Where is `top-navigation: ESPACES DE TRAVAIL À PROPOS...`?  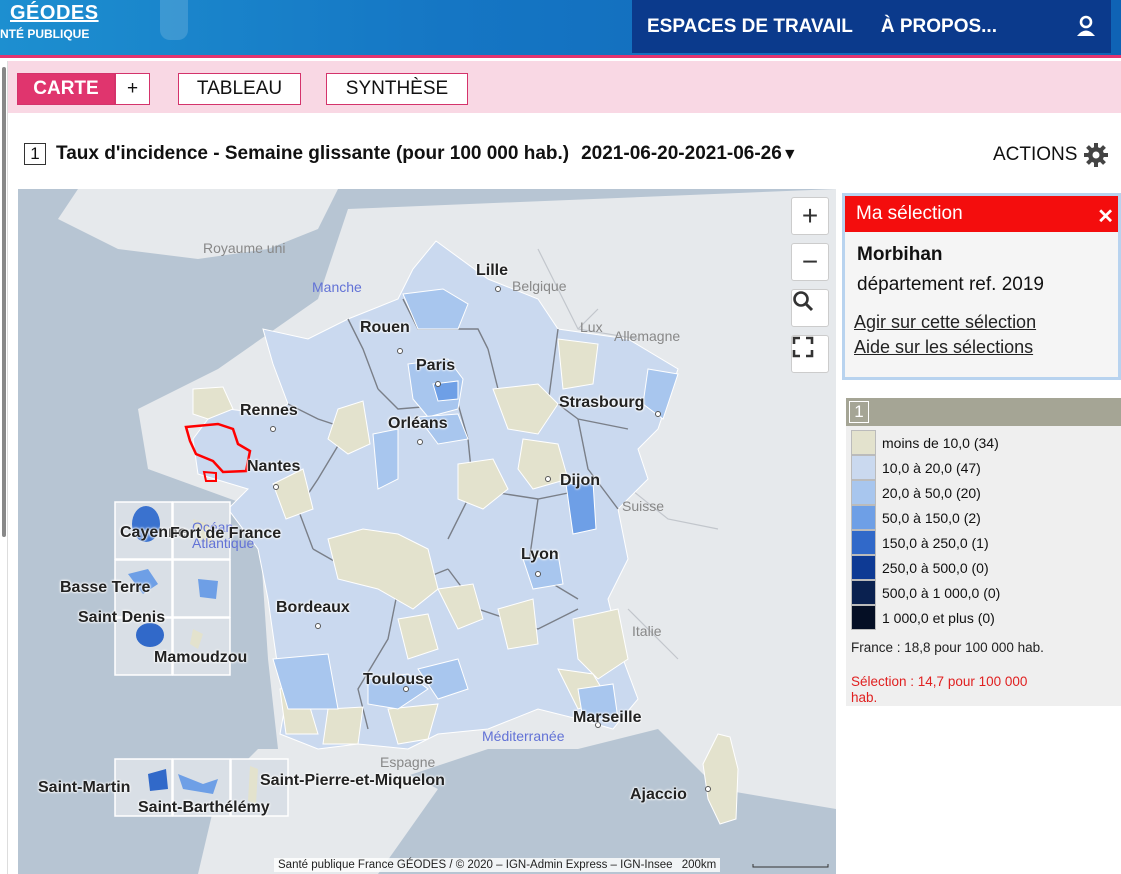 top-navigation: ESPACES DE TRAVAIL À PROPOS... is located at coordinates (871, 26).